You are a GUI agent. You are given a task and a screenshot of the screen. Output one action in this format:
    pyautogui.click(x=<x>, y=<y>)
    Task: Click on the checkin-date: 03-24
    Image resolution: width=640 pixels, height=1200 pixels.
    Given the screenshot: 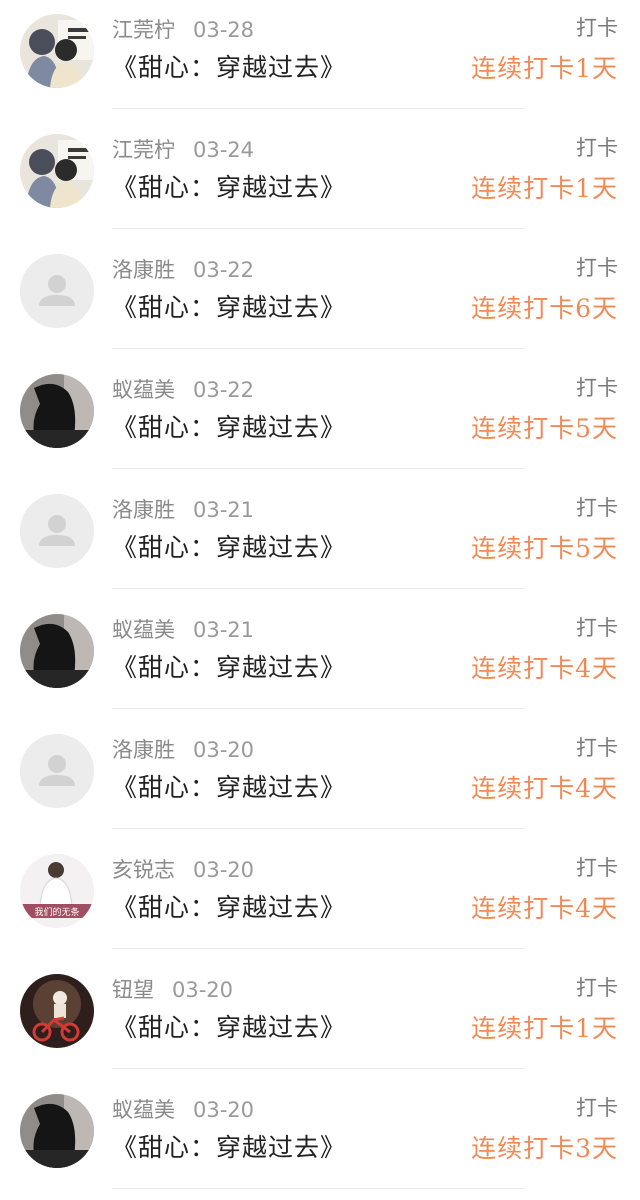 What is the action you would take?
    pyautogui.click(x=224, y=150)
    